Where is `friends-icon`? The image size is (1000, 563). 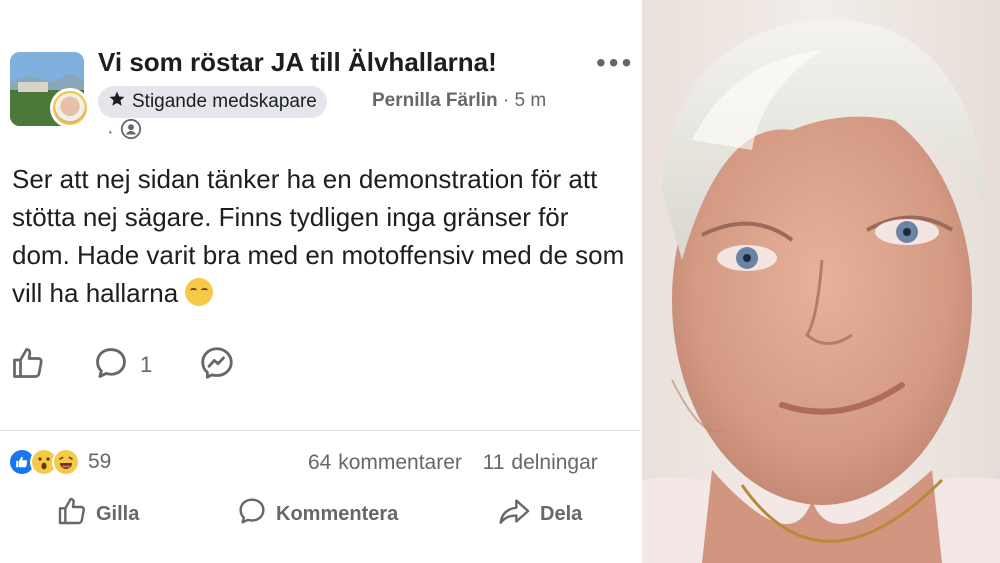
friends-icon is located at coordinates (131, 132).